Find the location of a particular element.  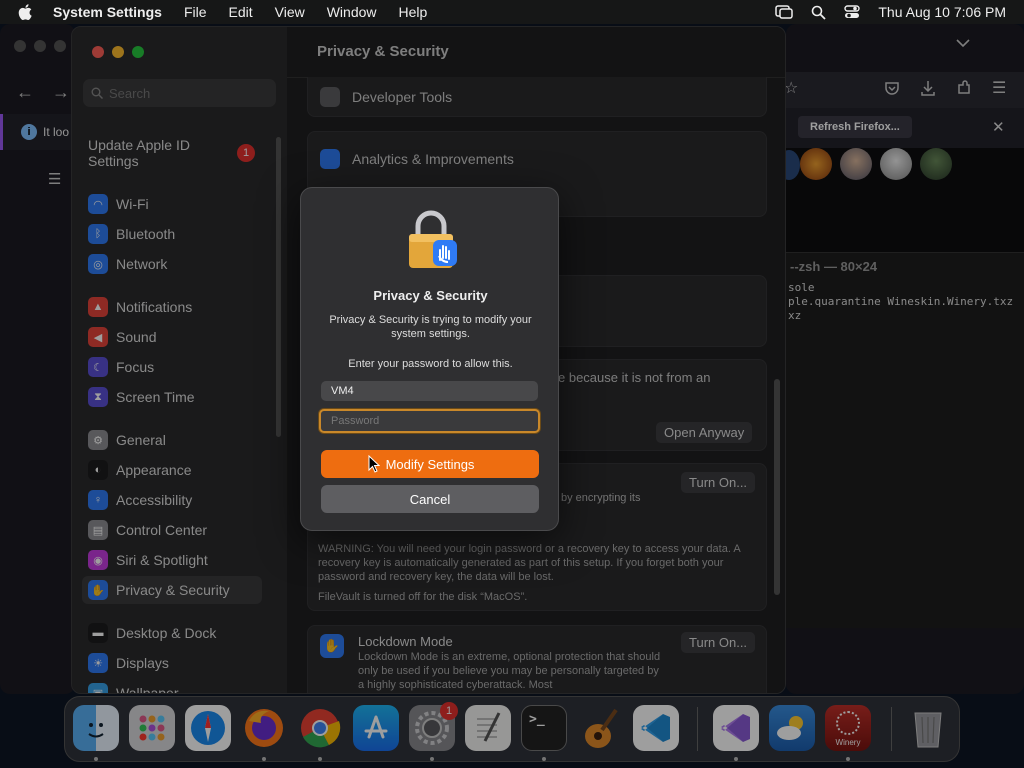

password-field is located at coordinates (429, 421).